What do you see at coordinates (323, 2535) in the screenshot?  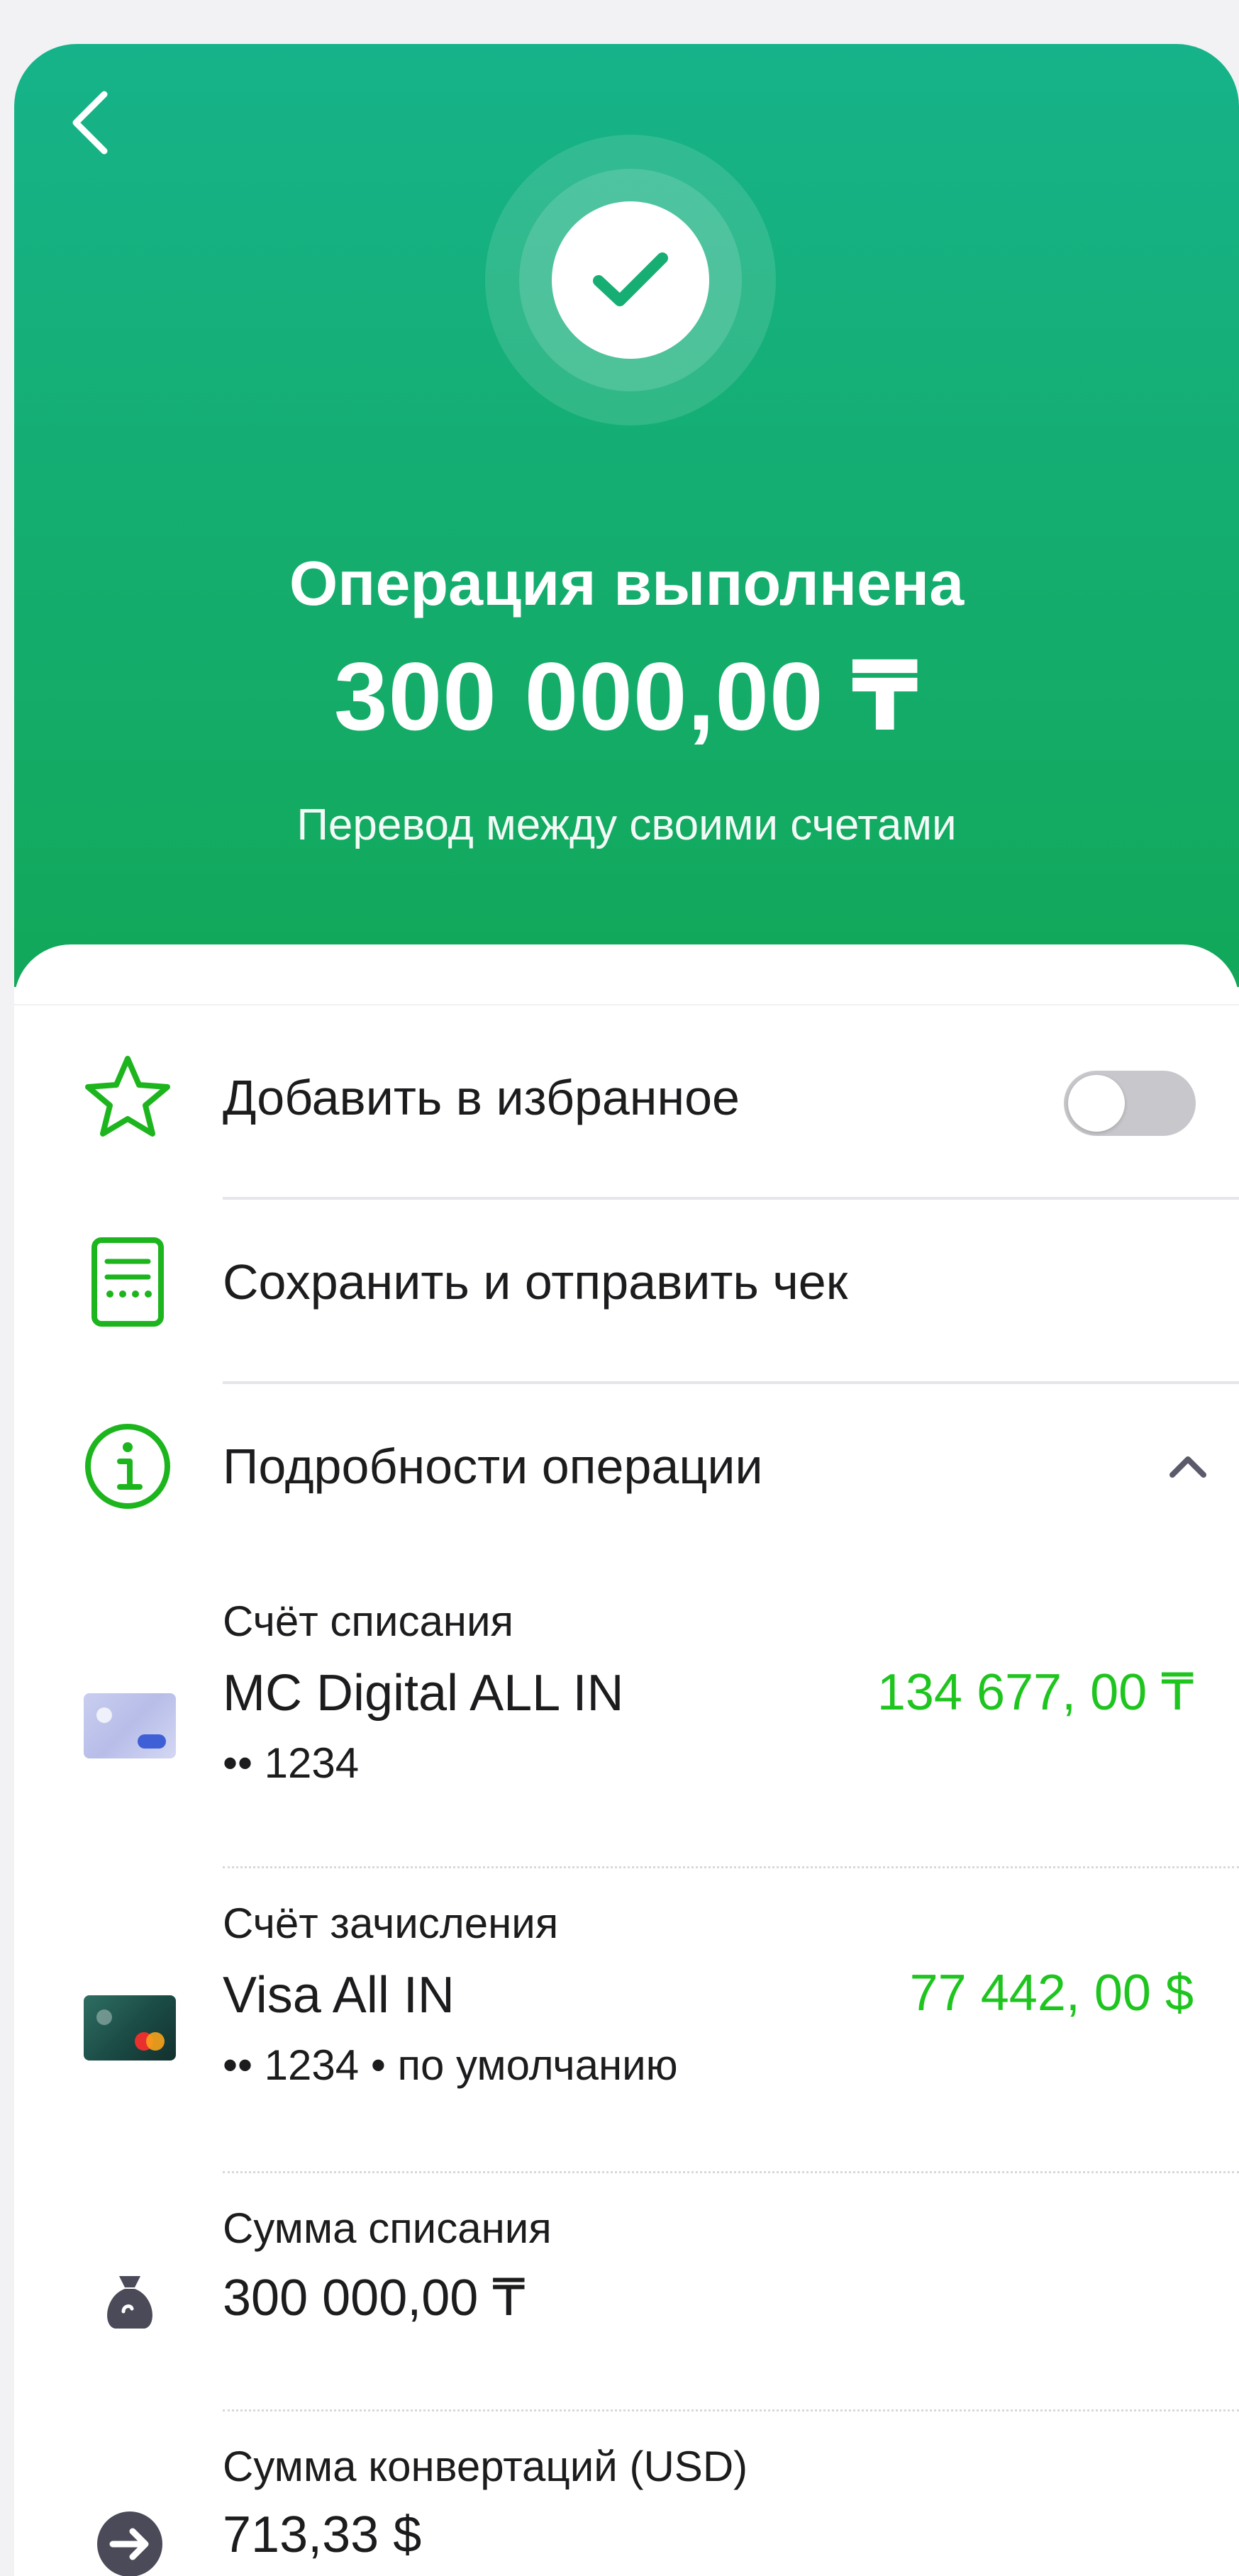 I see `conversion-amount-value: 713,33 $` at bounding box center [323, 2535].